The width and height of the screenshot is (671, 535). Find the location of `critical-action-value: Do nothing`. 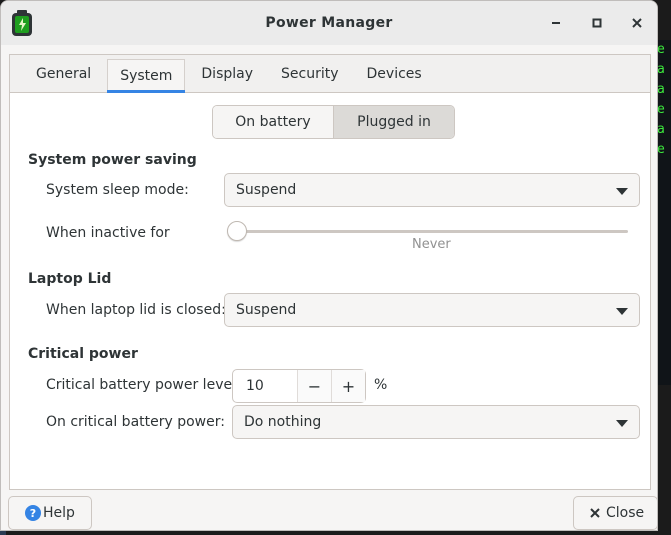

critical-action-value: Do nothing is located at coordinates (283, 422).